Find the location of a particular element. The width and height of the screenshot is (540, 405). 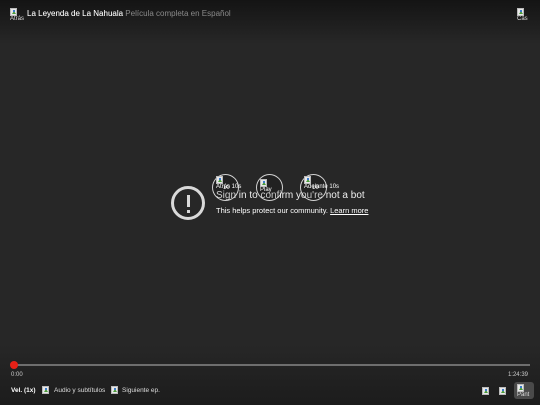

forward-10-button: Adelante 10s 10 is located at coordinates (319, 187).